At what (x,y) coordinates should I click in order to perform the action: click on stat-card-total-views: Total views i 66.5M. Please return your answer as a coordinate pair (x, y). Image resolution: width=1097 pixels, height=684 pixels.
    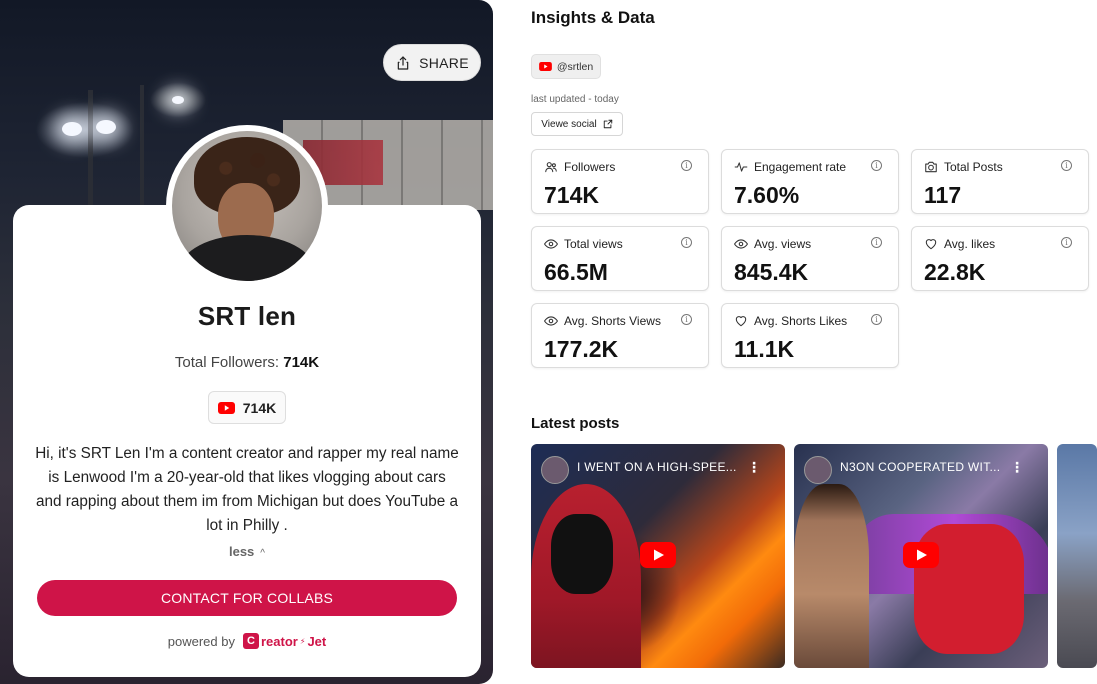
    Looking at the image, I should click on (620, 258).